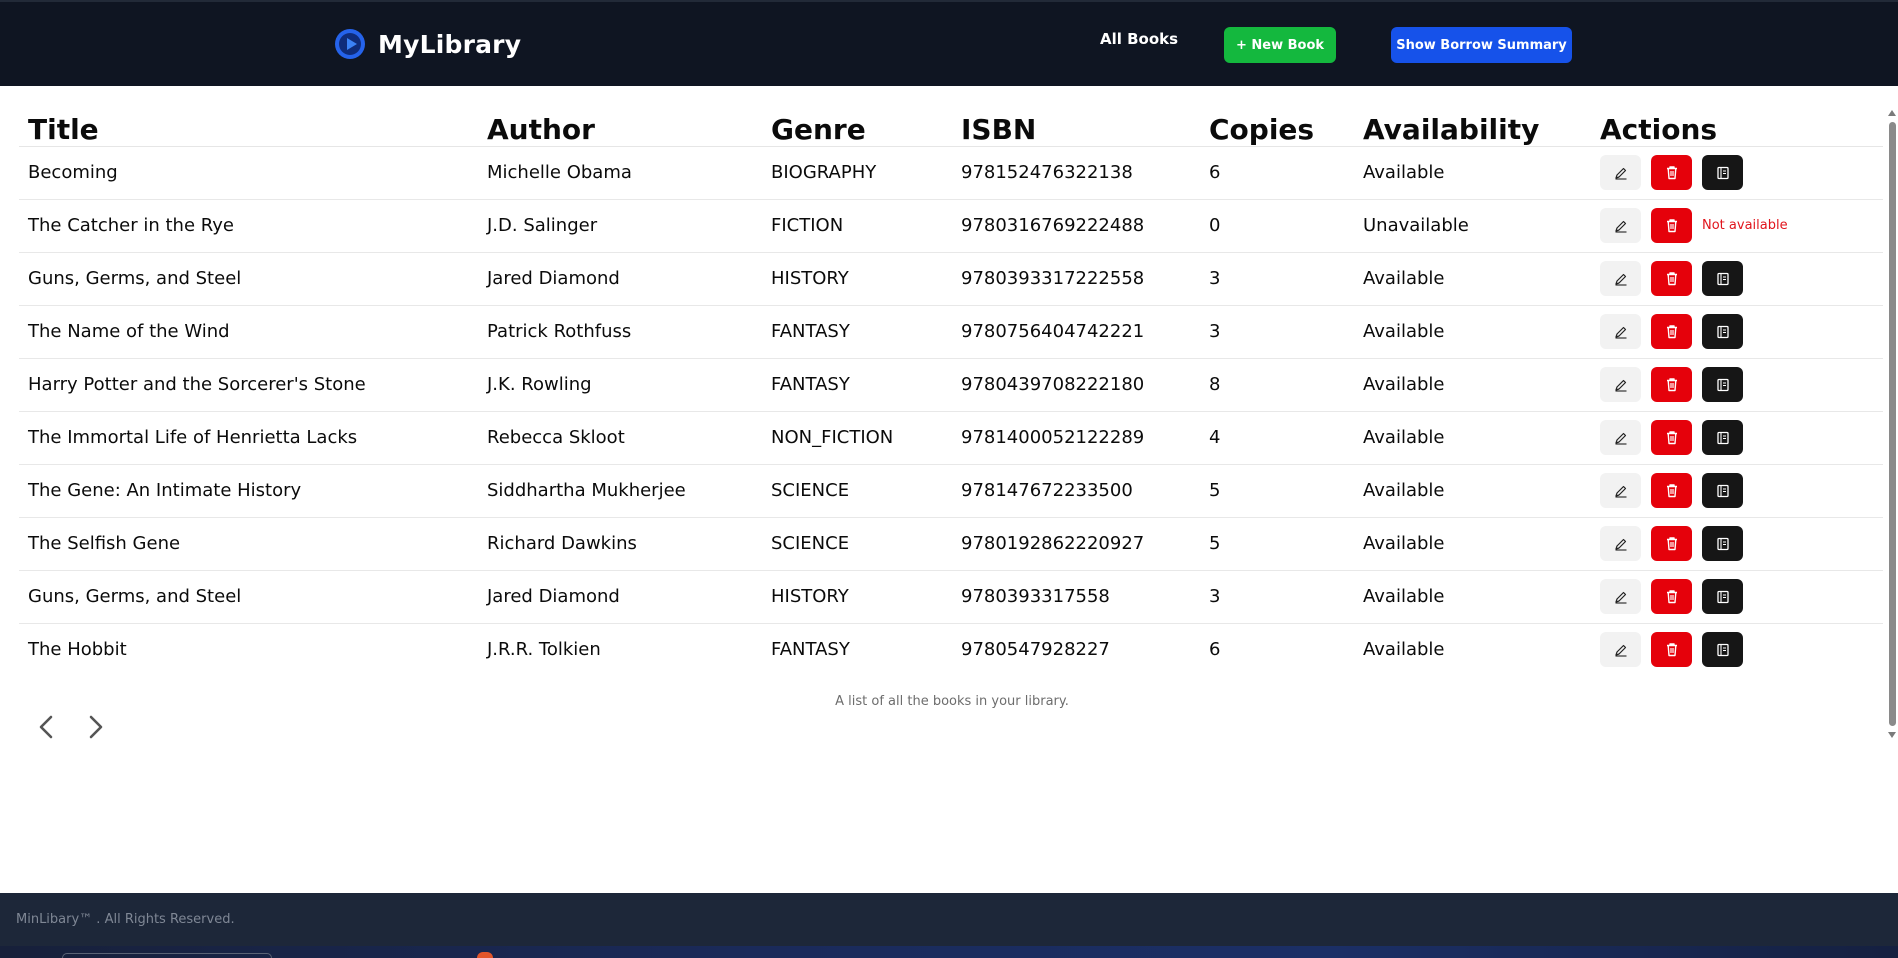 The image size is (1898, 958). What do you see at coordinates (1481, 45) in the screenshot?
I see `borrow-summary-button: Show Borrow Summary` at bounding box center [1481, 45].